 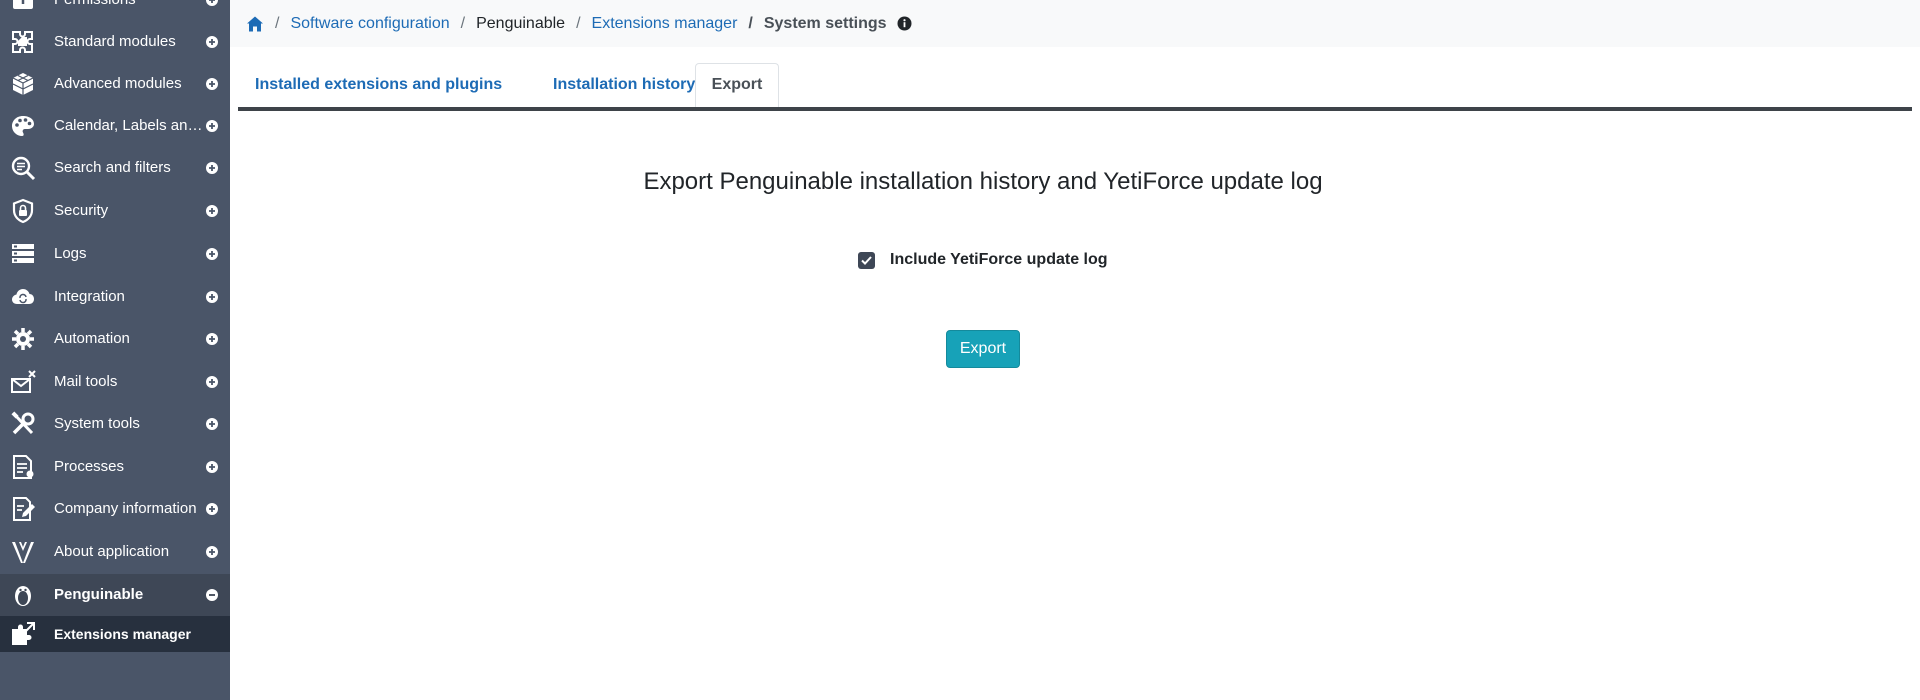 I want to click on tools-icon, so click(x=23, y=423).